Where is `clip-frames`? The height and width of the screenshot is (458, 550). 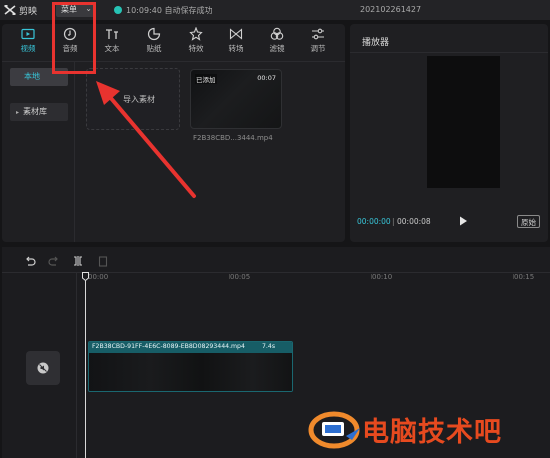
clip-frames is located at coordinates (190, 372).